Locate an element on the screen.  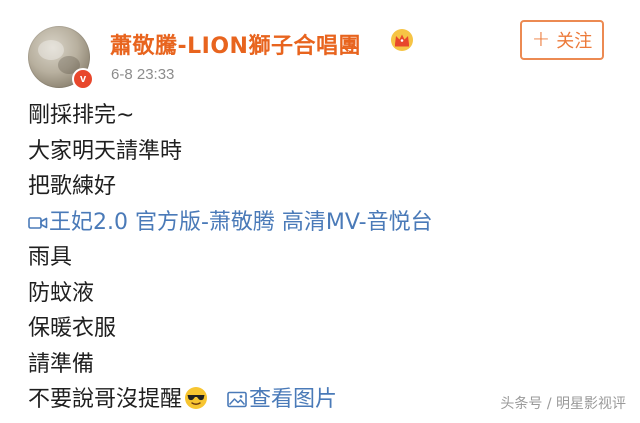
verified-badge-icon: v is located at coordinates (83, 79).